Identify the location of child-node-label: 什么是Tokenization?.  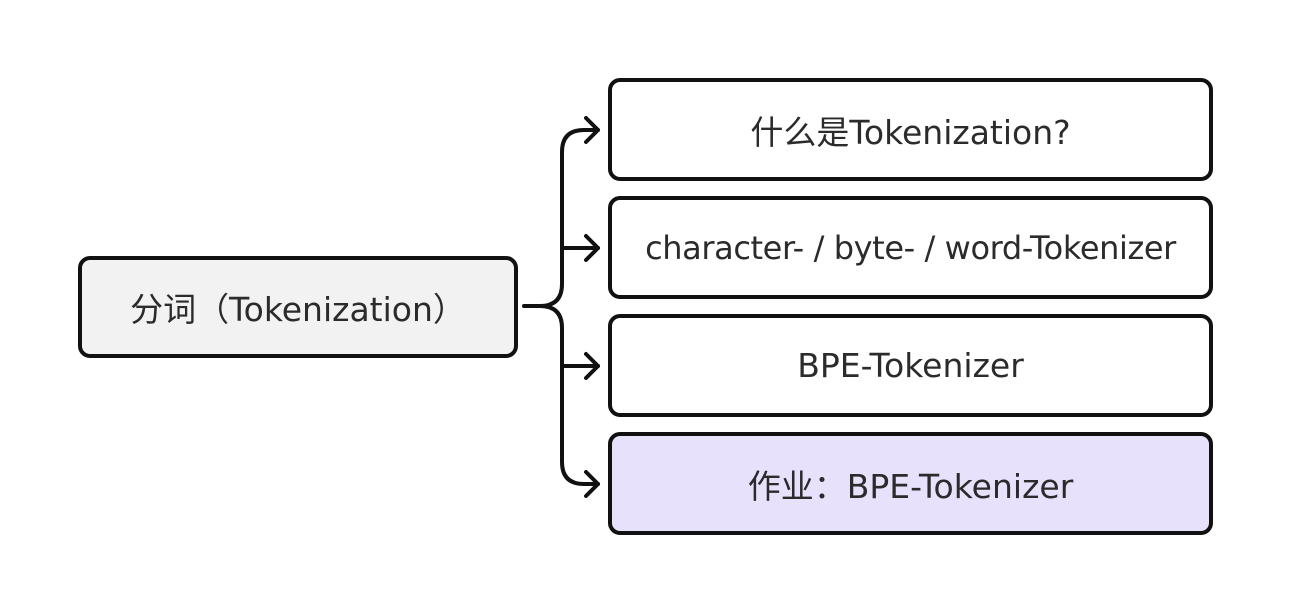
(910, 132).